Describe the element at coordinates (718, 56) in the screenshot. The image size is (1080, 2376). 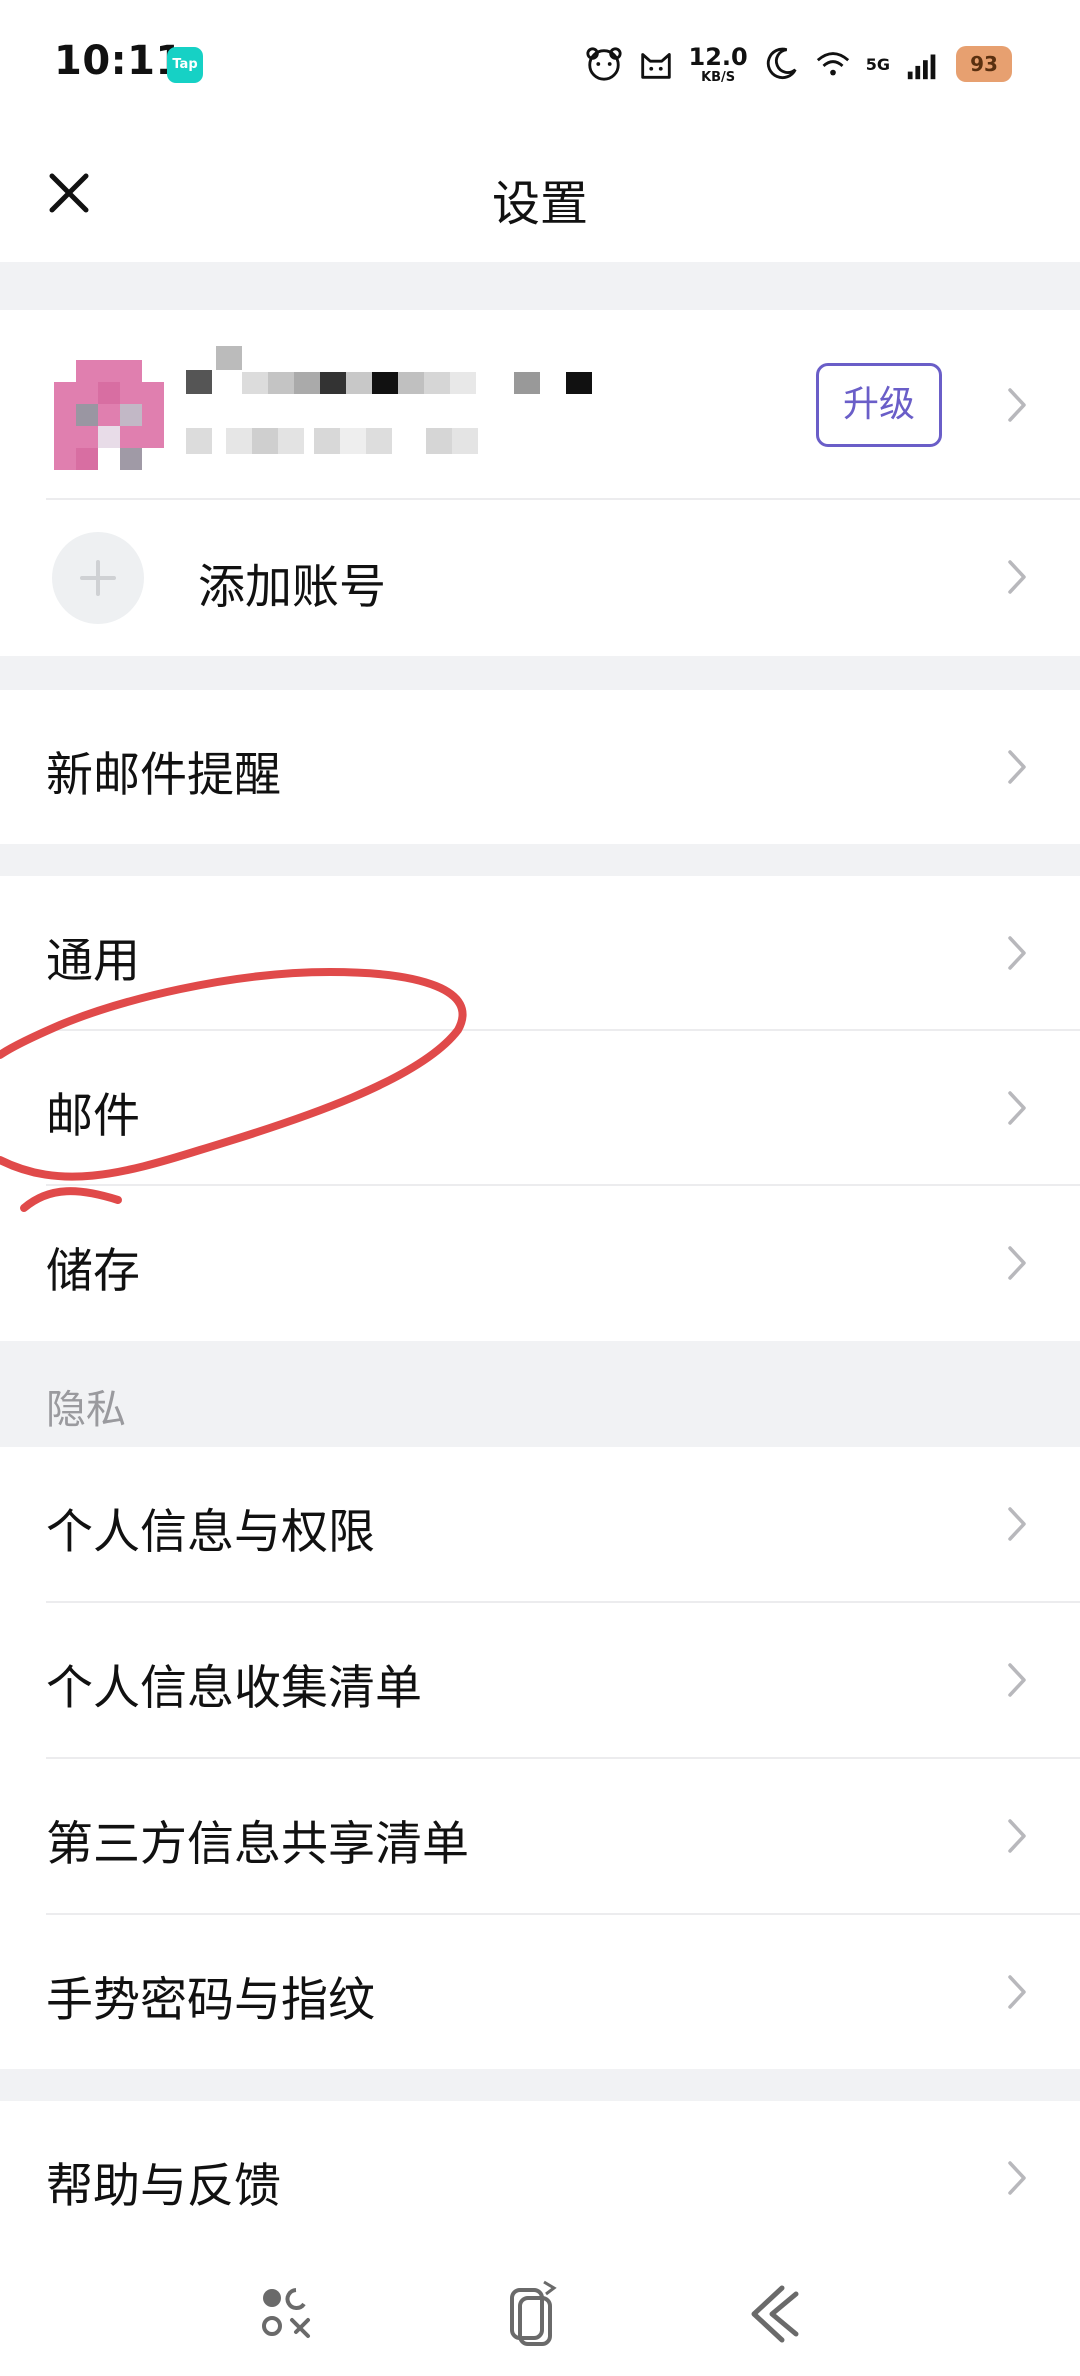
I see `speed-value: 12.0` at that location.